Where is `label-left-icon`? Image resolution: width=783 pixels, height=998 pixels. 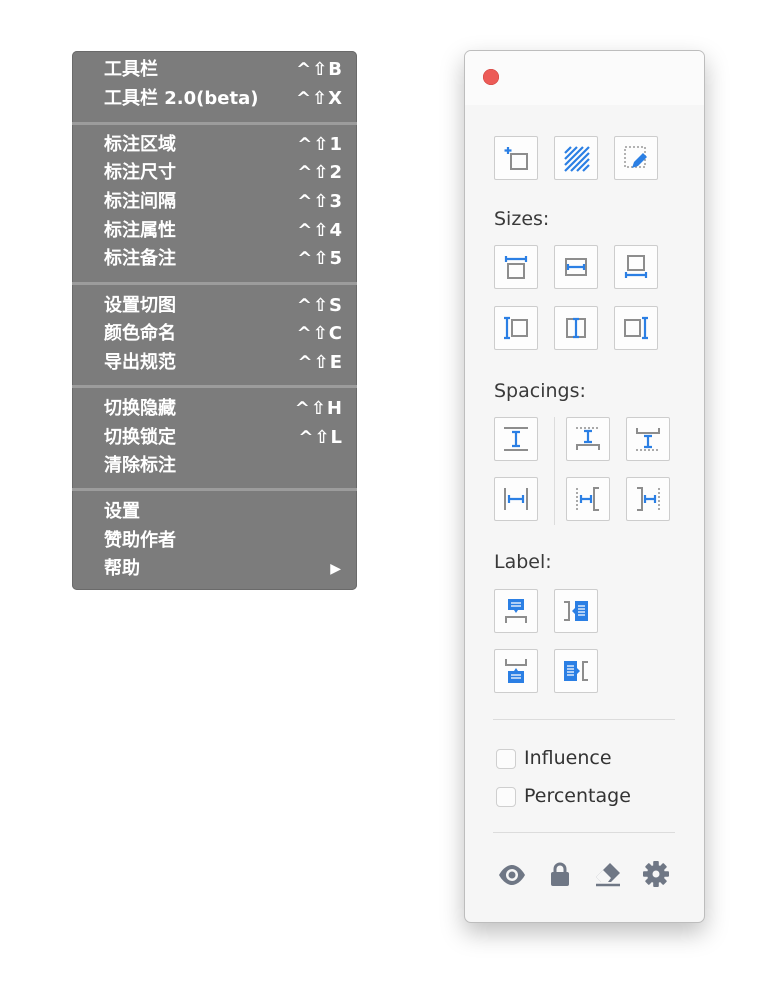
label-left-icon is located at coordinates (576, 671).